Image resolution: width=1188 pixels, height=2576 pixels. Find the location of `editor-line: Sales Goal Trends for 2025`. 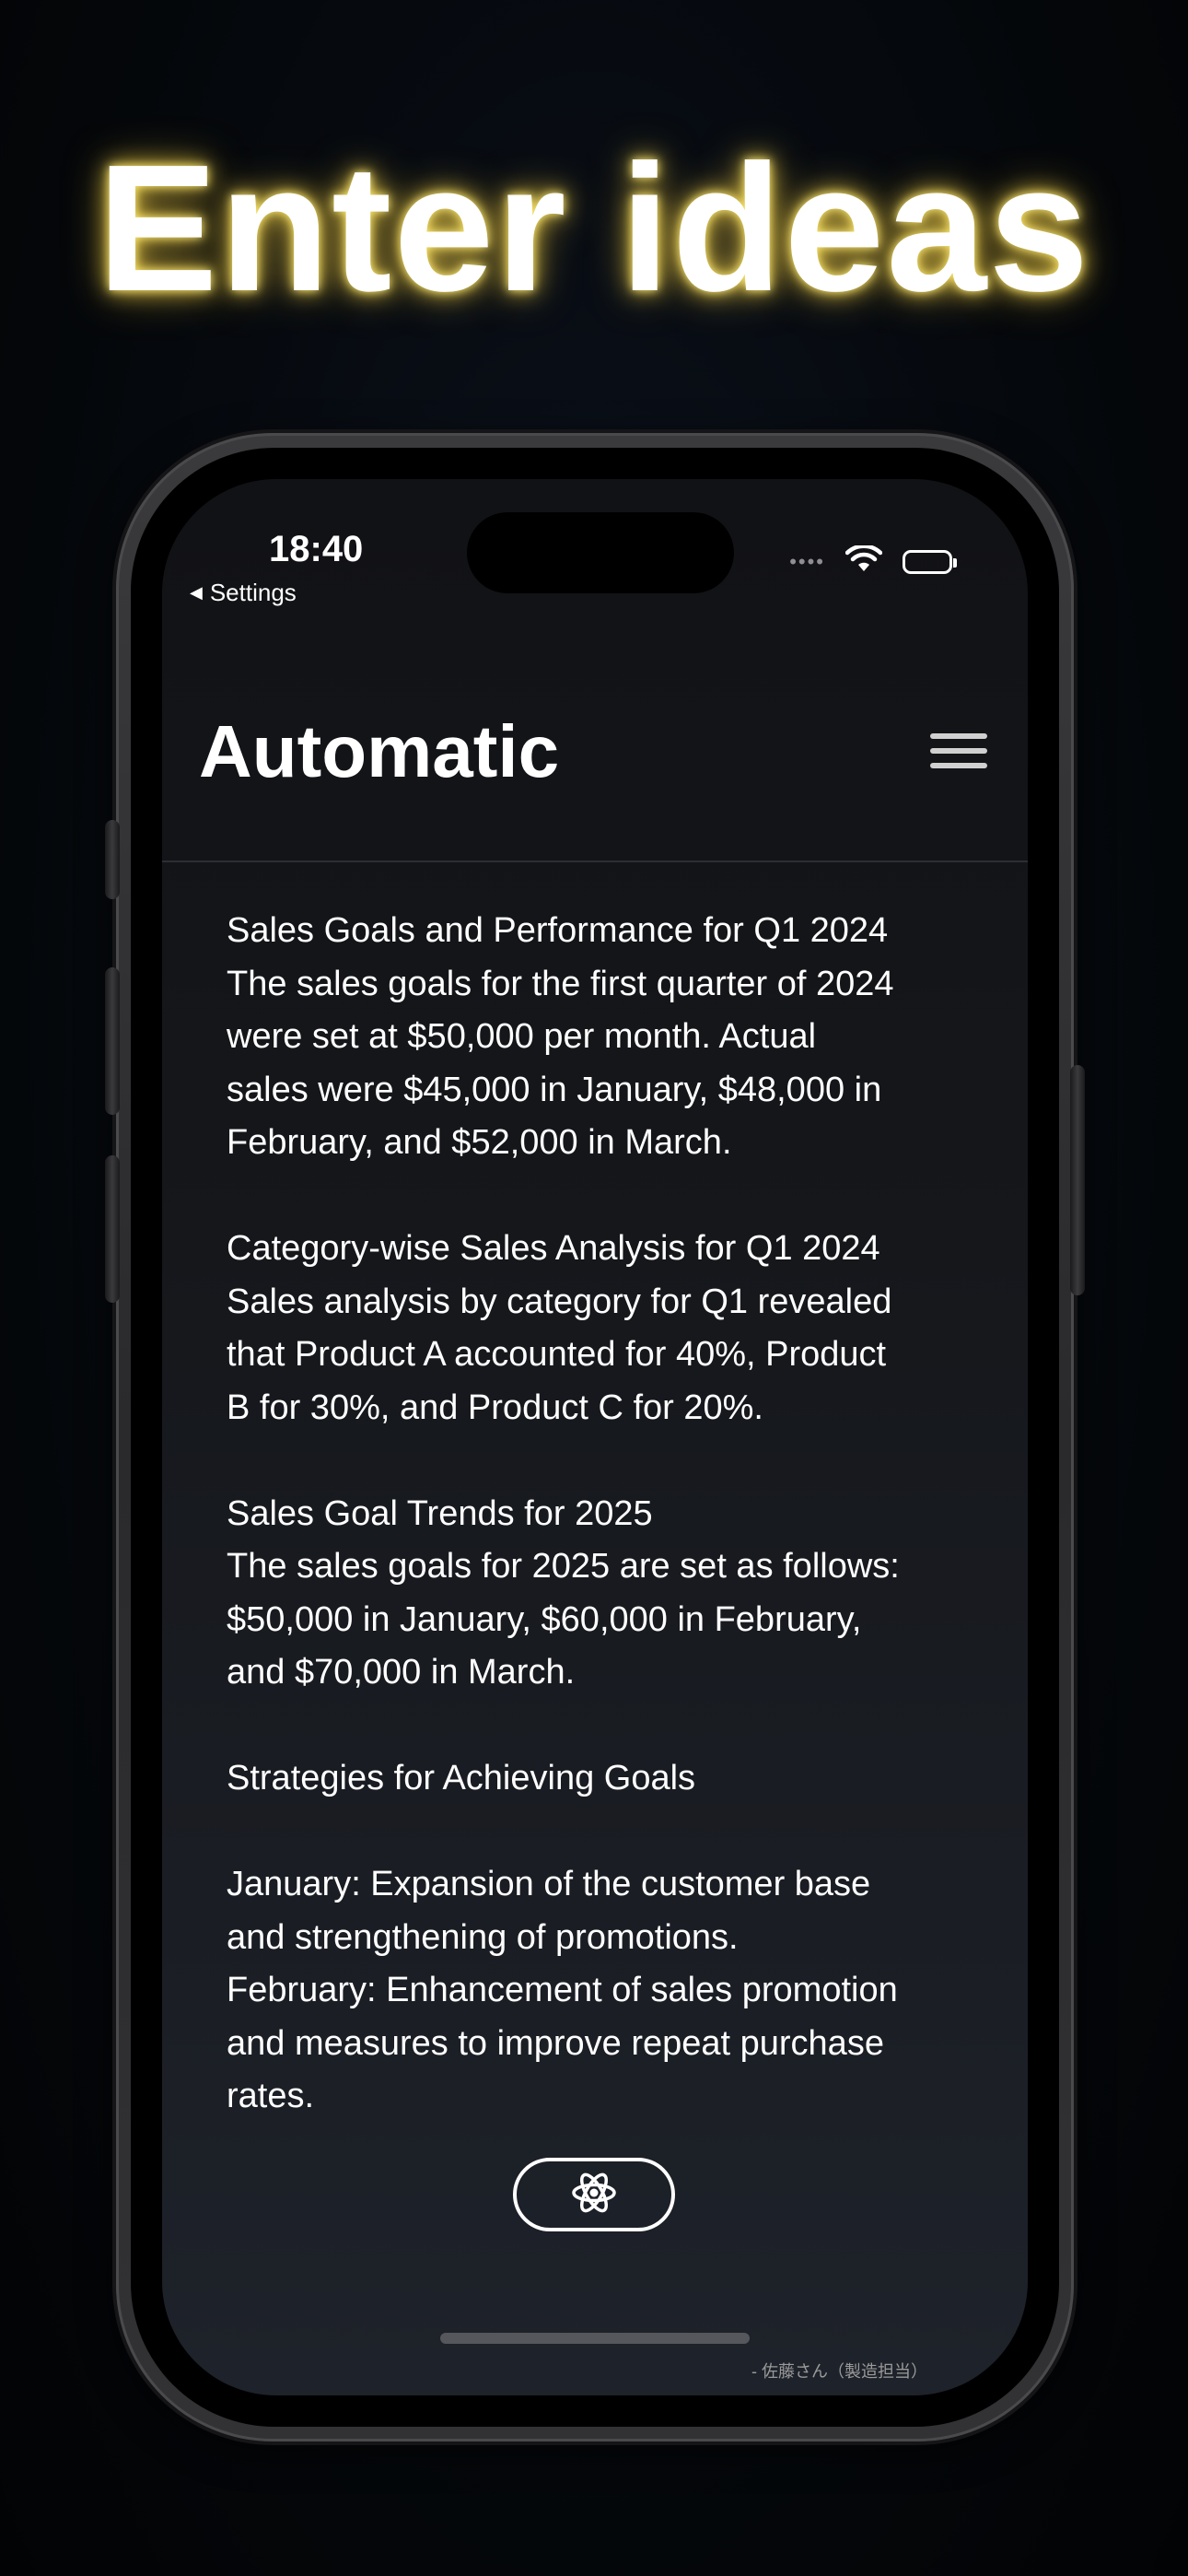

editor-line: Sales Goal Trends for 2025 is located at coordinates (440, 1513).